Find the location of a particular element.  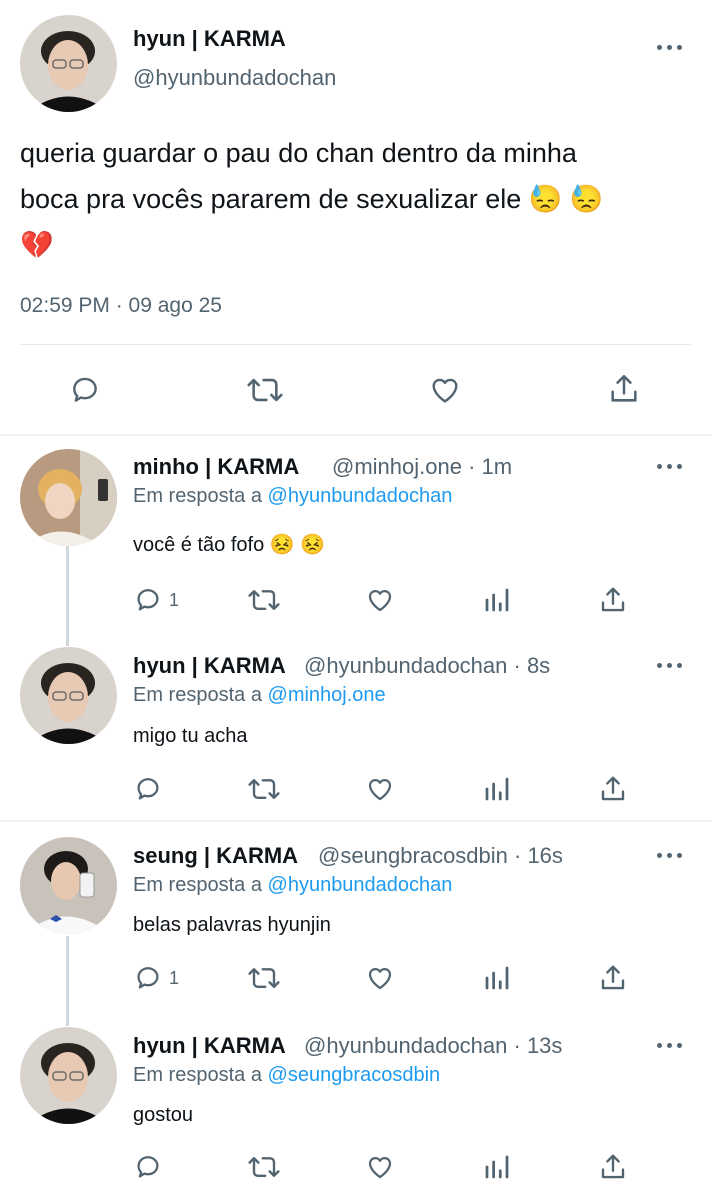

reply-text: migo tu acha is located at coordinates (190, 736).